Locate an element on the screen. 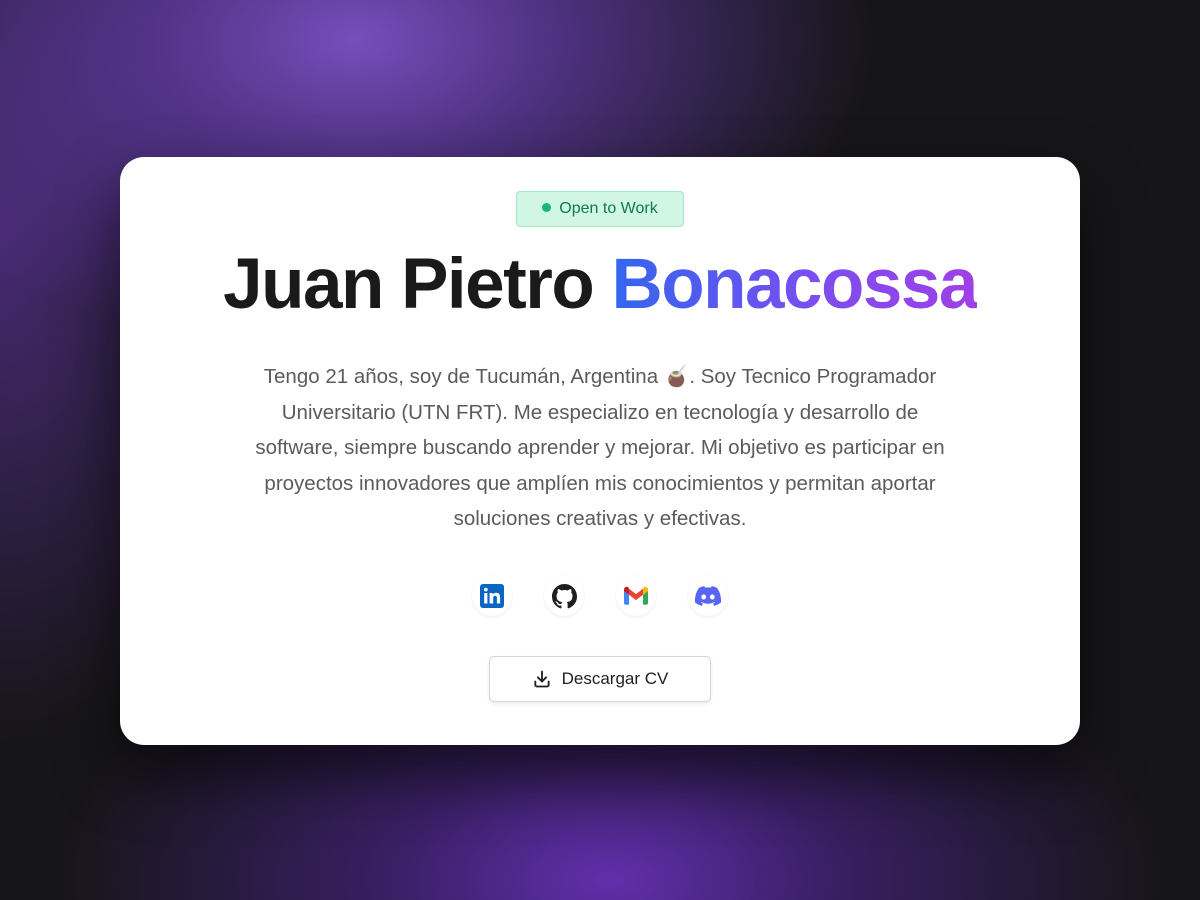 The image size is (1200, 900). gmail-icon is located at coordinates (636, 595).